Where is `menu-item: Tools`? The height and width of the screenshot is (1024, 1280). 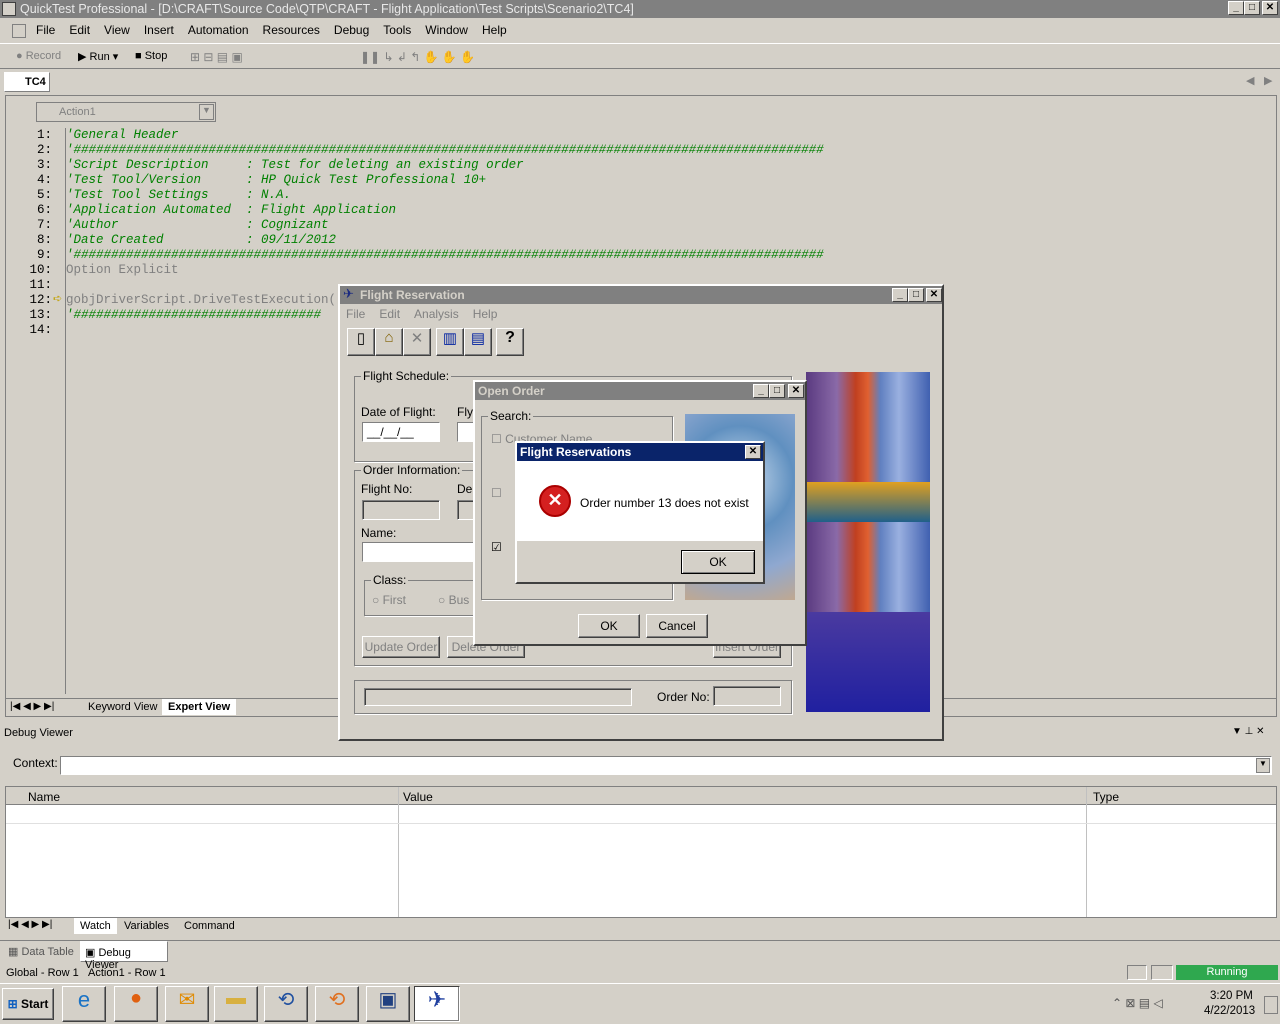 menu-item: Tools is located at coordinates (397, 30).